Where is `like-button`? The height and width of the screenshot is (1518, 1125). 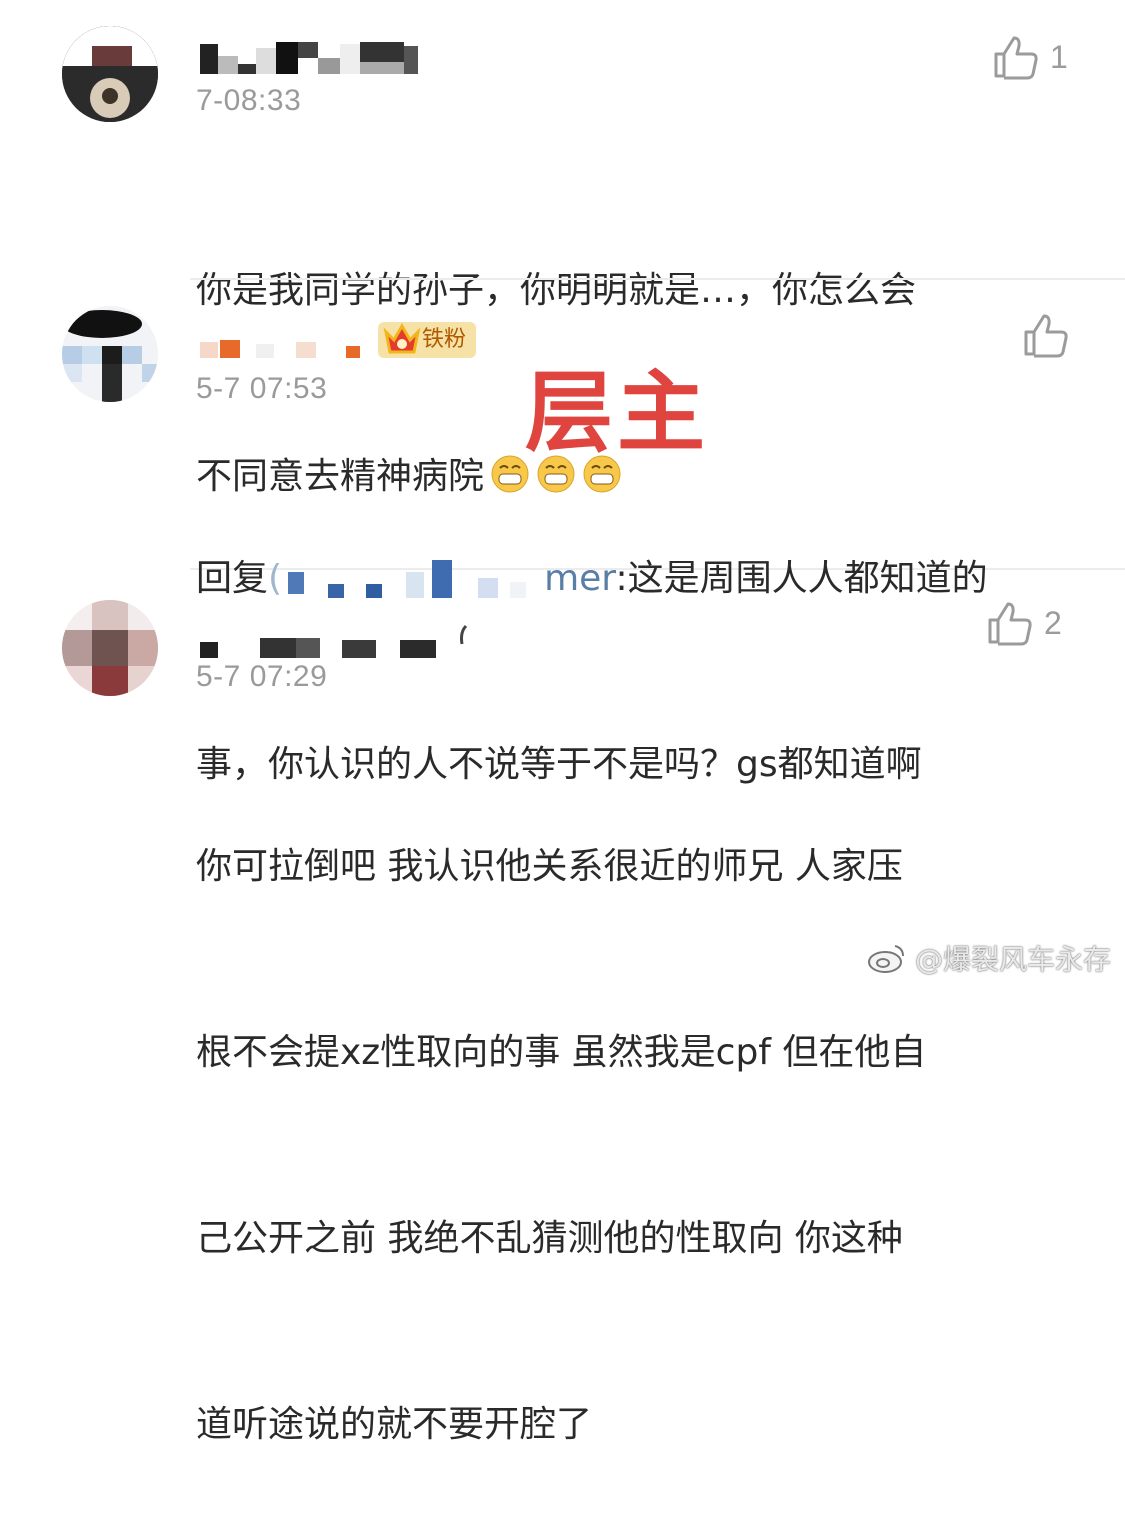 like-button is located at coordinates (1051, 335).